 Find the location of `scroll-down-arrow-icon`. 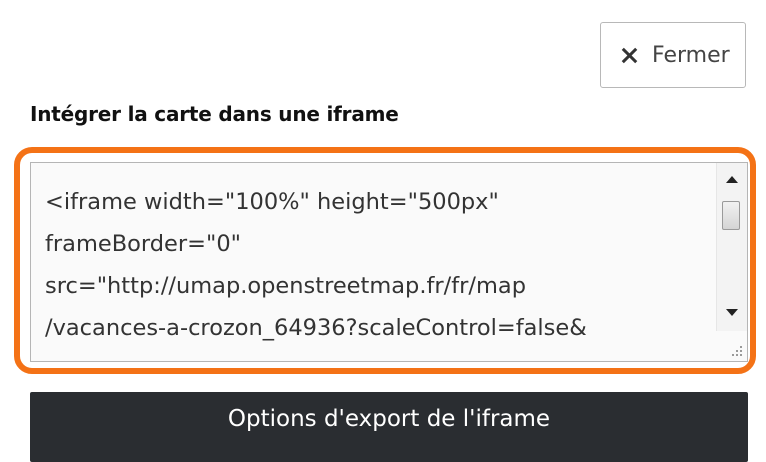

scroll-down-arrow-icon is located at coordinates (732, 312).